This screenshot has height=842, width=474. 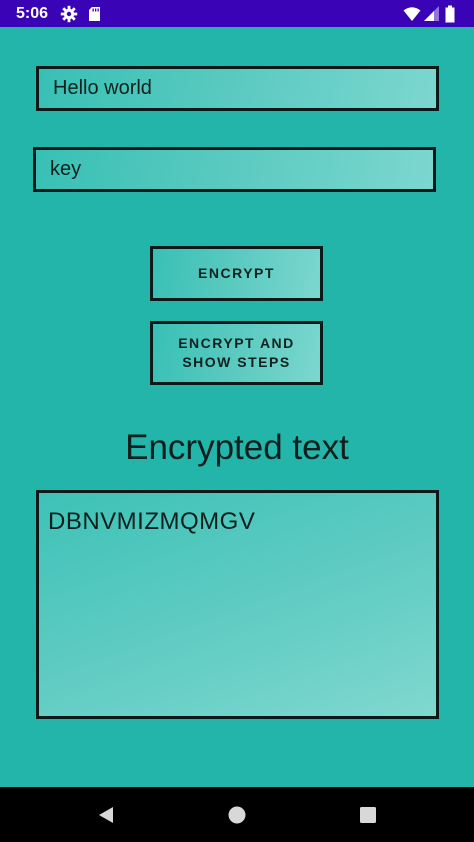 What do you see at coordinates (102, 88) in the screenshot?
I see `plaintext-value: Hello world` at bounding box center [102, 88].